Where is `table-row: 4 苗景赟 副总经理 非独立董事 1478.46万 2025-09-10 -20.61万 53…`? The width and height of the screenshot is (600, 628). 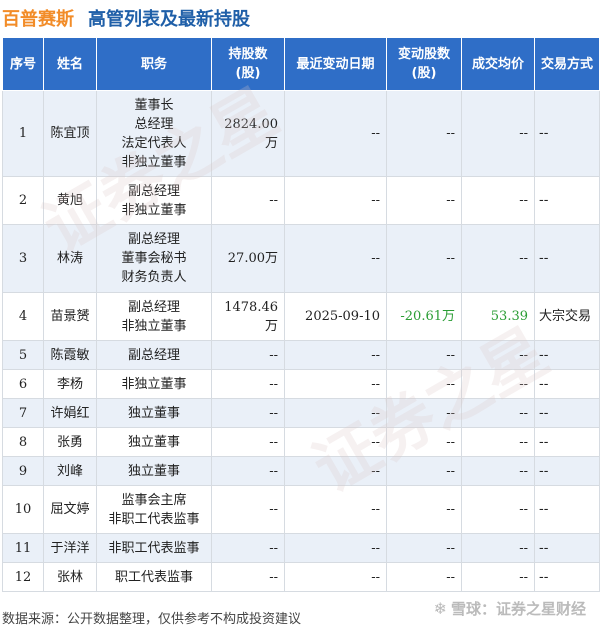 table-row: 4 苗景赟 副总经理 非独立董事 1478.46万 2025-09-10 -20.61万 53… is located at coordinates (301, 316).